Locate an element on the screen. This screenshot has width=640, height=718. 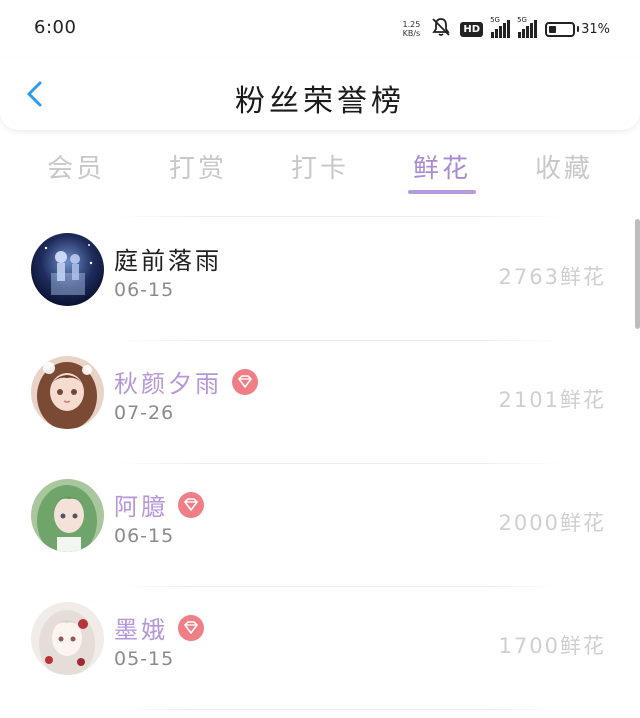
name-row: 阿臆 is located at coordinates (159, 504).